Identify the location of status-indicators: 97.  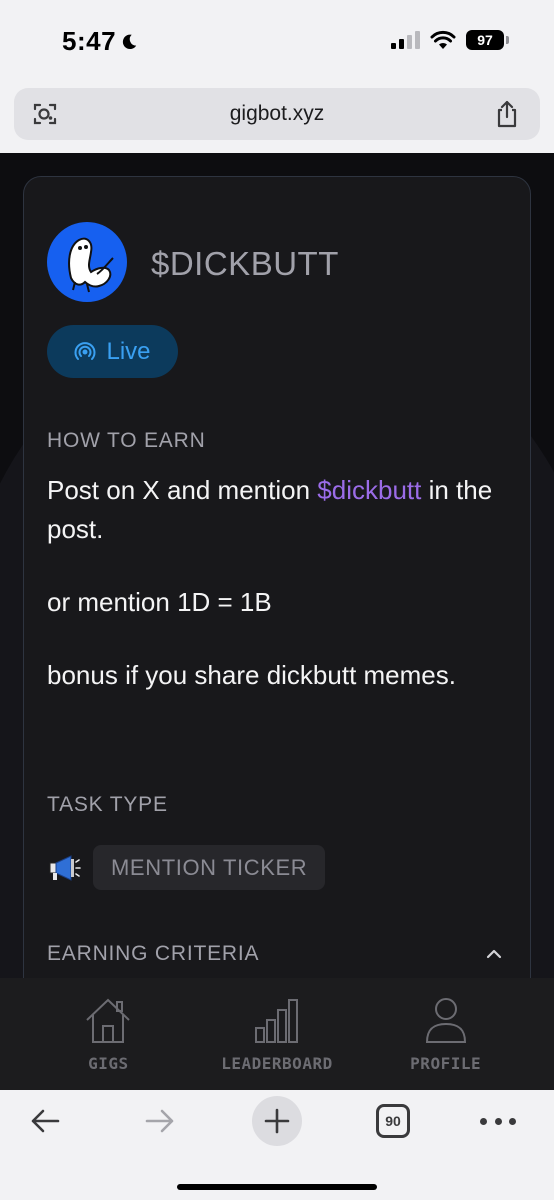
(450, 40).